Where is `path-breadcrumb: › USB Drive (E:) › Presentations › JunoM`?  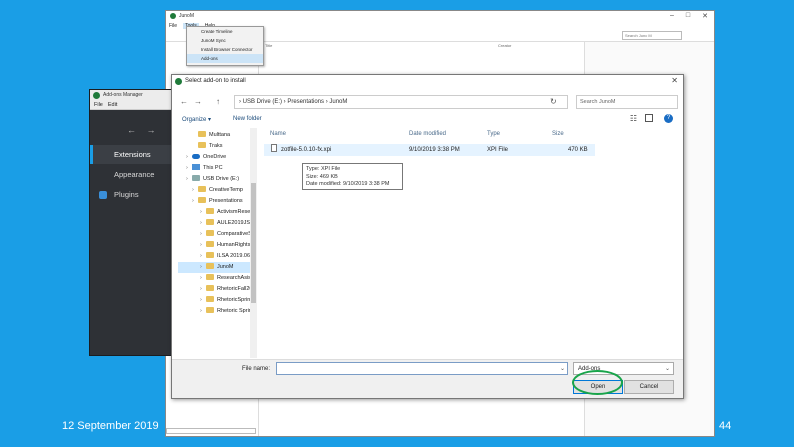 path-breadcrumb: › USB Drive (E:) › Presentations › JunoM is located at coordinates (401, 102).